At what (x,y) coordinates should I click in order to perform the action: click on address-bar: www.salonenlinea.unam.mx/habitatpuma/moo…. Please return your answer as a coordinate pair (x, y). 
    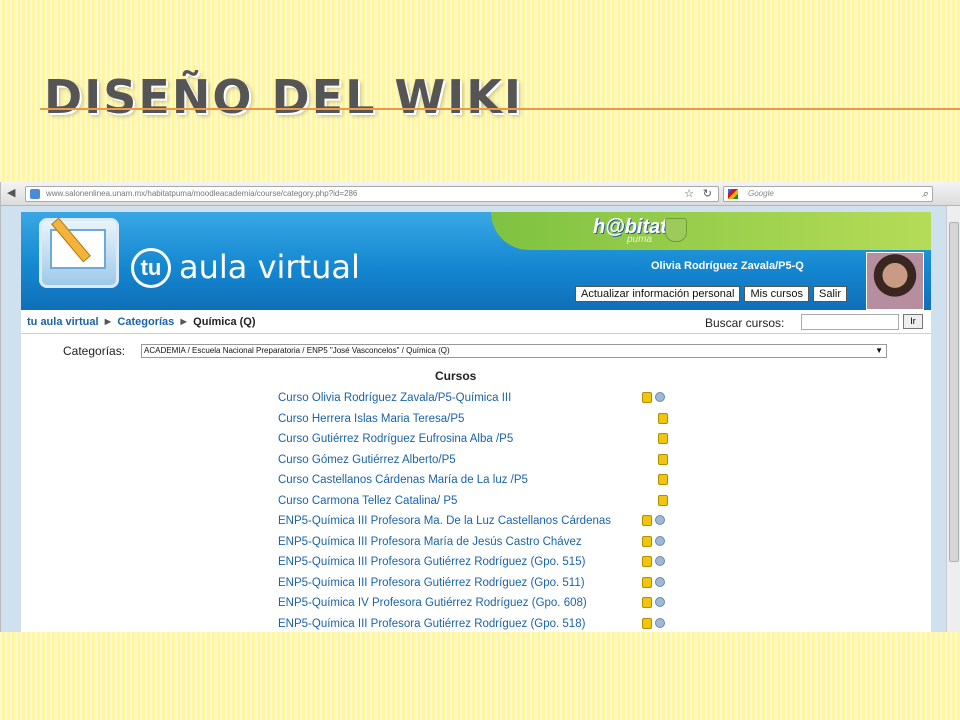
    Looking at the image, I should click on (372, 194).